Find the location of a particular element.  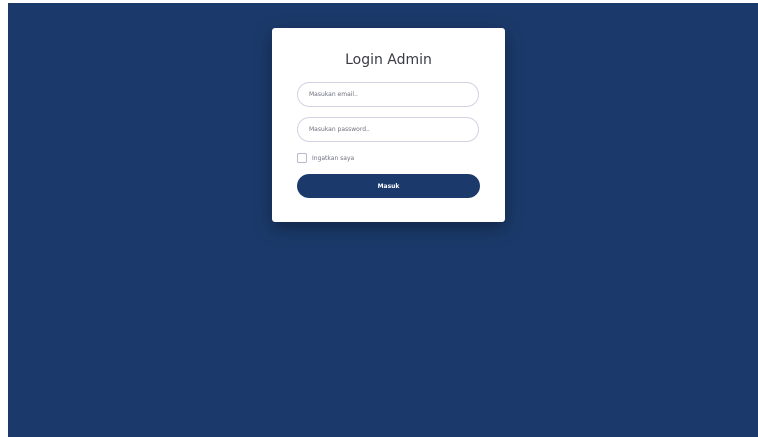

login-card: Login Admin Ingatkan saya Masuk is located at coordinates (388, 125).